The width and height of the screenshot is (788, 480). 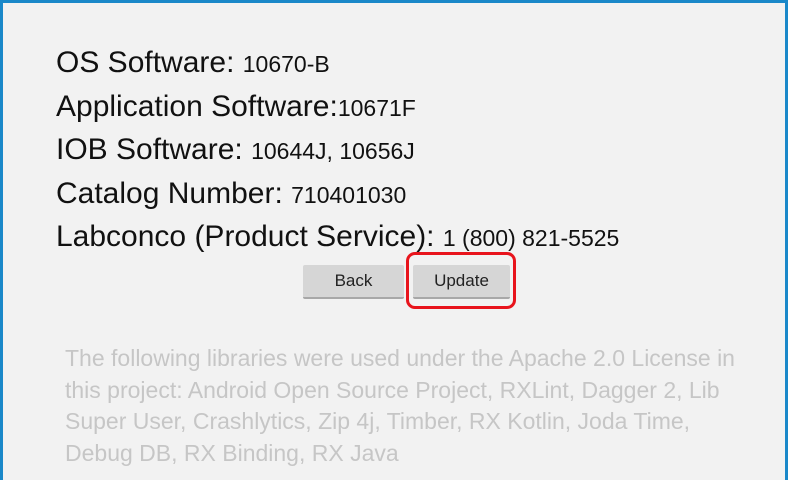 What do you see at coordinates (353, 282) in the screenshot?
I see `back-button: Back` at bounding box center [353, 282].